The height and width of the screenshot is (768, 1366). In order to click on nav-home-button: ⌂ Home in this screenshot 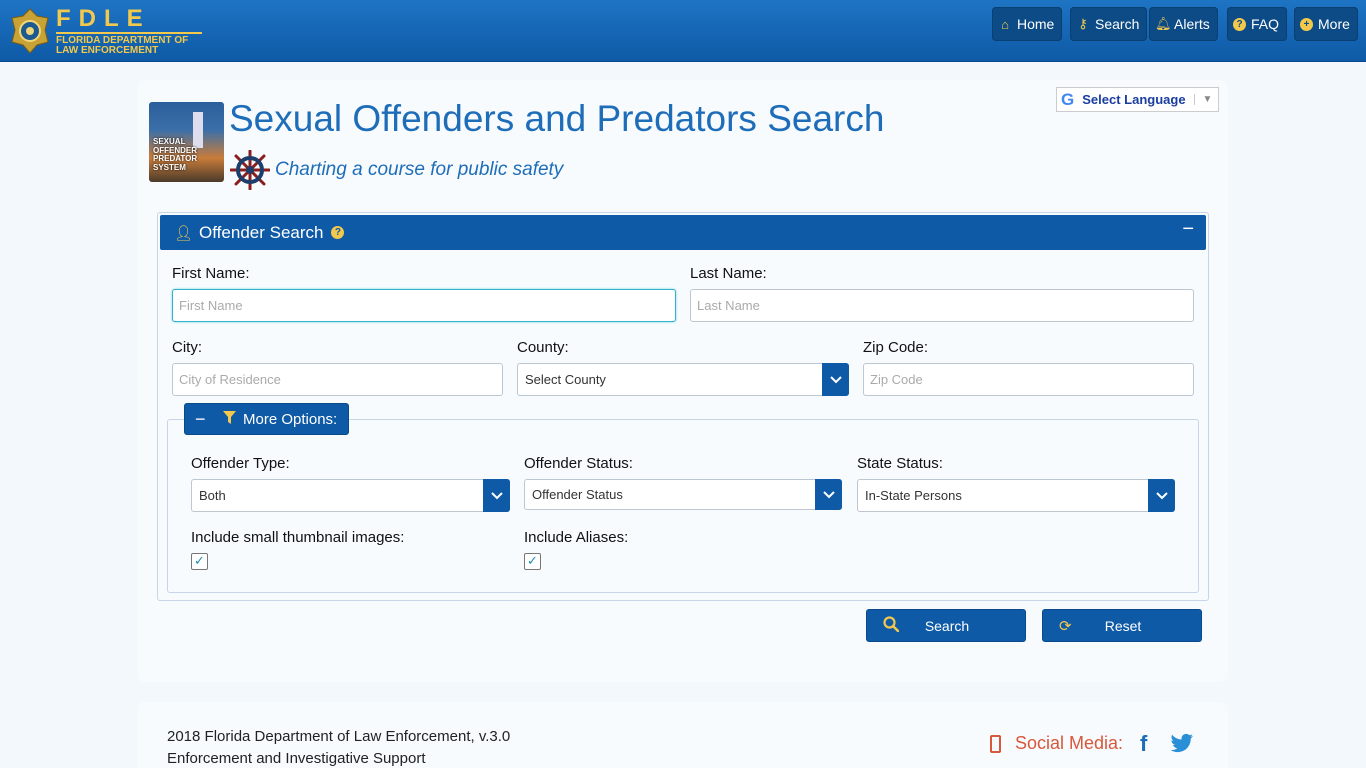, I will do `click(1027, 24)`.